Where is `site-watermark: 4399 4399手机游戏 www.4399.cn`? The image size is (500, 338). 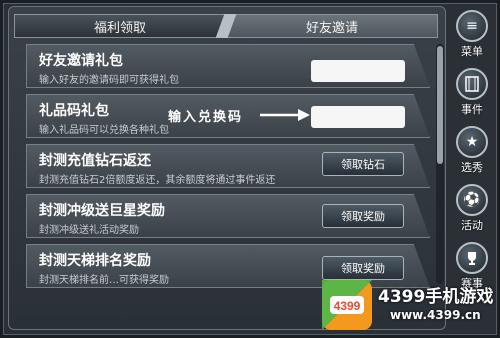 site-watermark: 4399 4399手机游戏 www.4399.cn is located at coordinates (407, 305).